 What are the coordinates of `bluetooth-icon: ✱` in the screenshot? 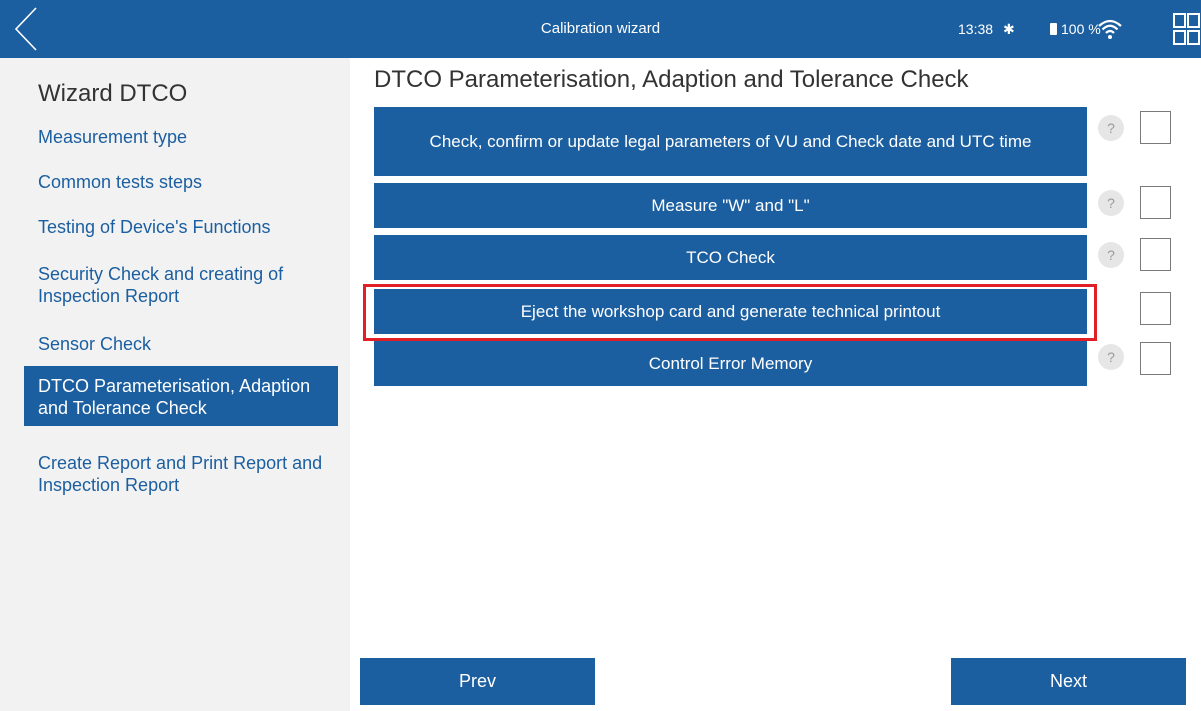 It's located at (1009, 29).